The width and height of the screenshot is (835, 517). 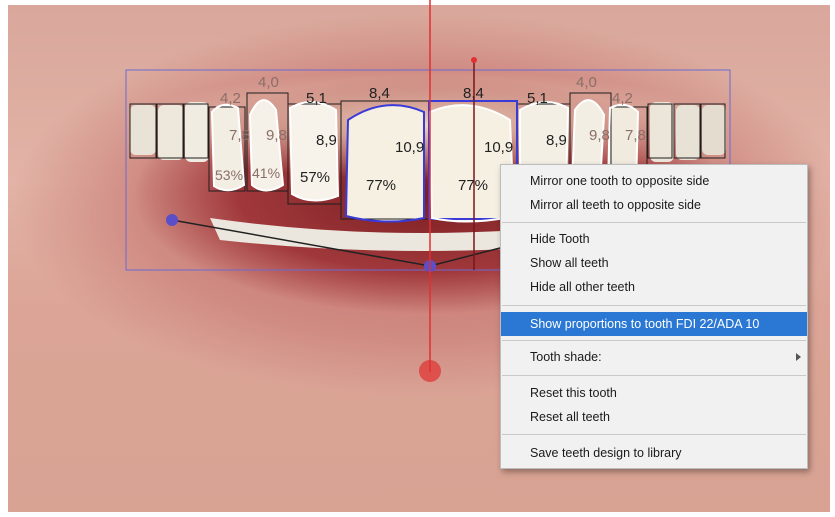 I want to click on midline-handle, so click(x=430, y=371).